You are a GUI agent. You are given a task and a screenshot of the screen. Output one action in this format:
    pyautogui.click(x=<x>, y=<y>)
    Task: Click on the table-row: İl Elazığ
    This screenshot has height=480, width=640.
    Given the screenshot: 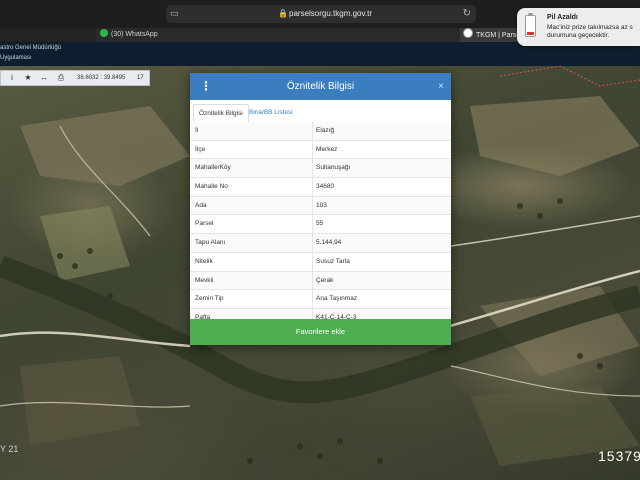 What is the action you would take?
    pyautogui.click(x=320, y=131)
    